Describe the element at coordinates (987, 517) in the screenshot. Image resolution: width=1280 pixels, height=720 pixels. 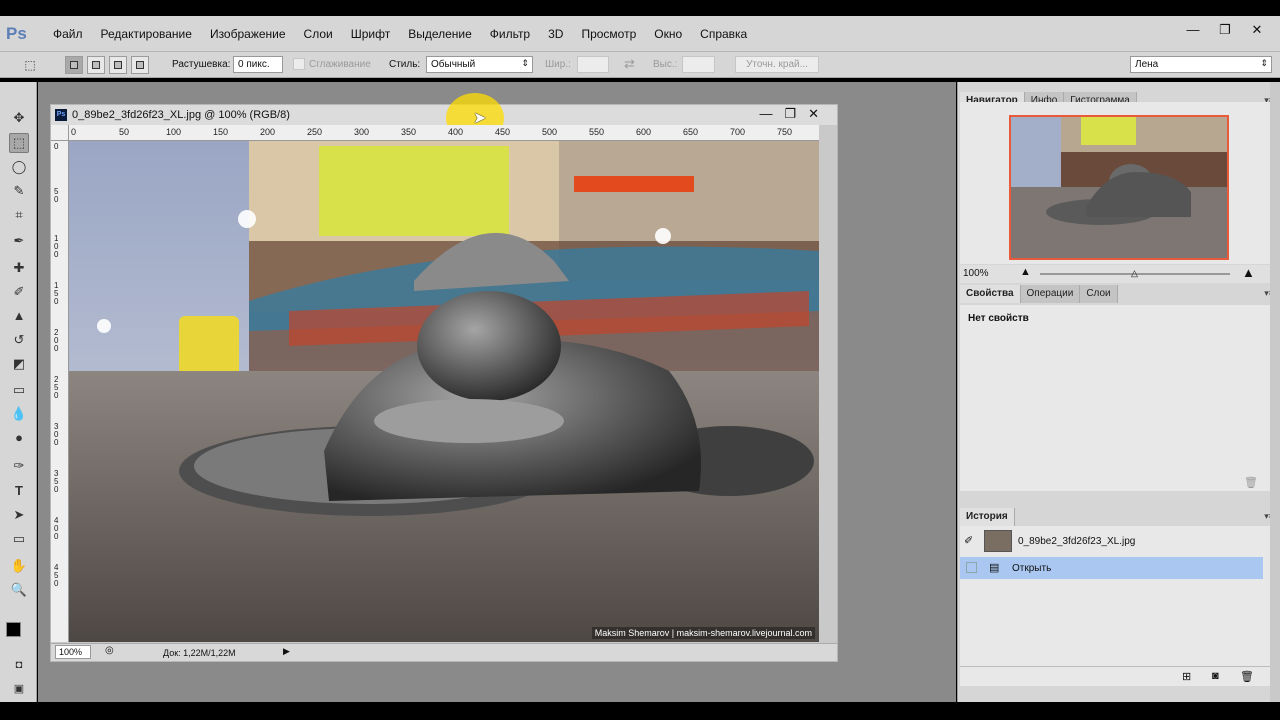
I see `tab-history: История` at that location.